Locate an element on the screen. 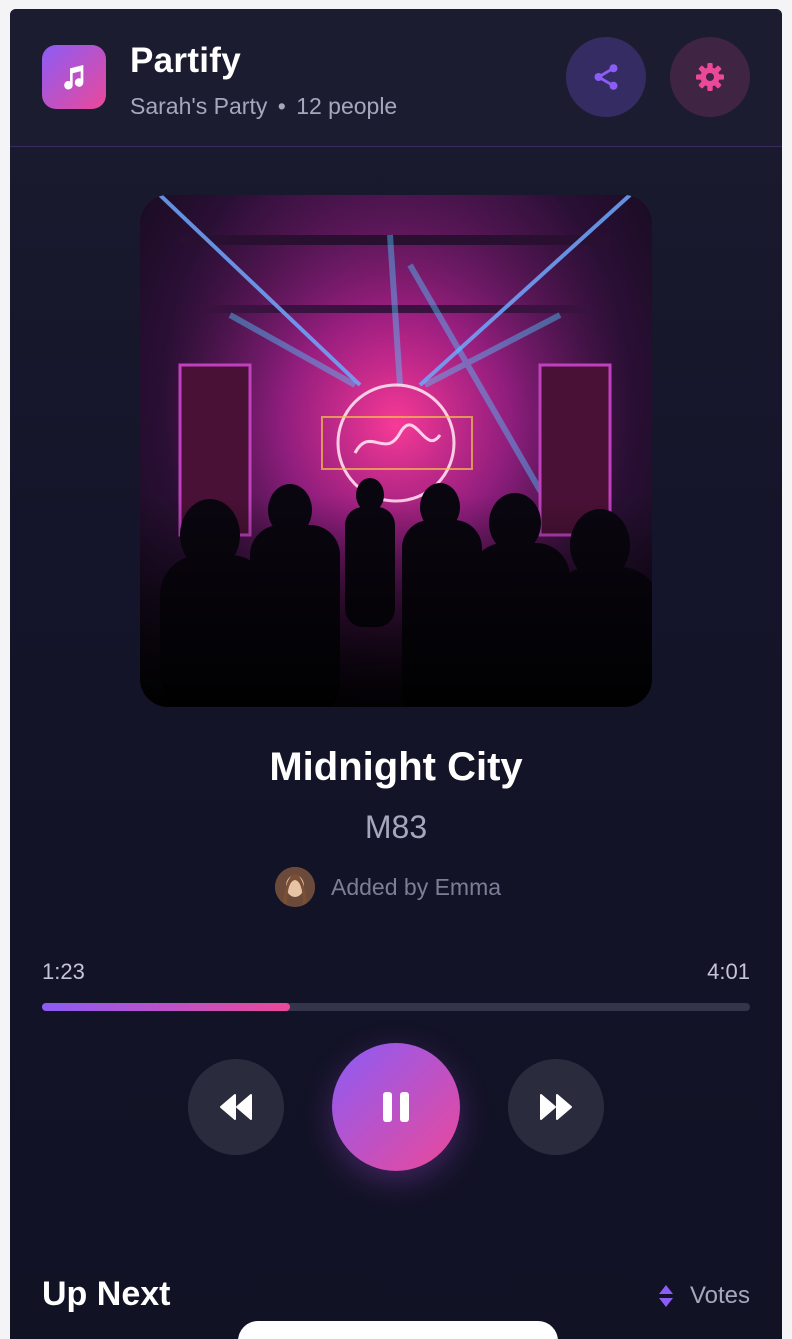  added-by-label: Added by Emma is located at coordinates (416, 886).